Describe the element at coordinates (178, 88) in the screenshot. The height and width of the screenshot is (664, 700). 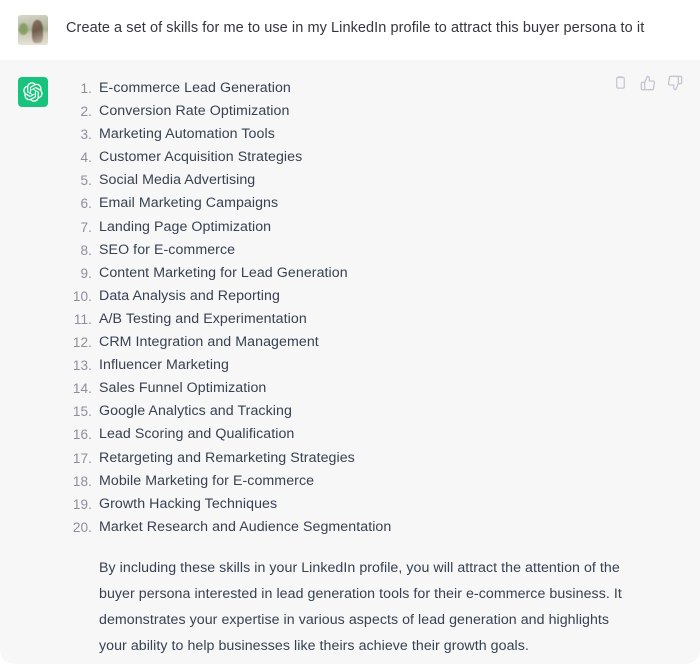
I see `list-item: E-commerce Lead Generation` at that location.